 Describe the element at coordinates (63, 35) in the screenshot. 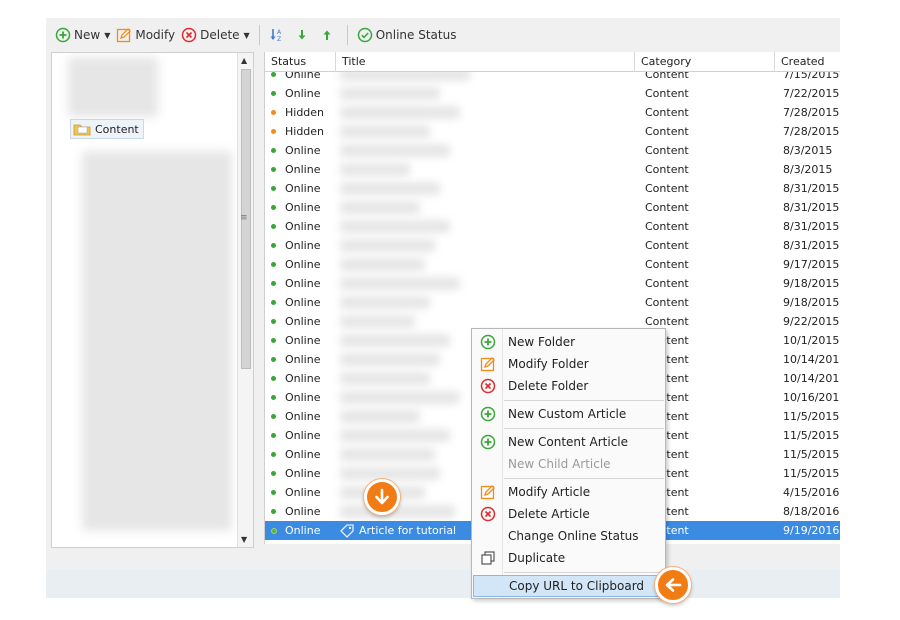

I see `plus-circle-icon` at that location.